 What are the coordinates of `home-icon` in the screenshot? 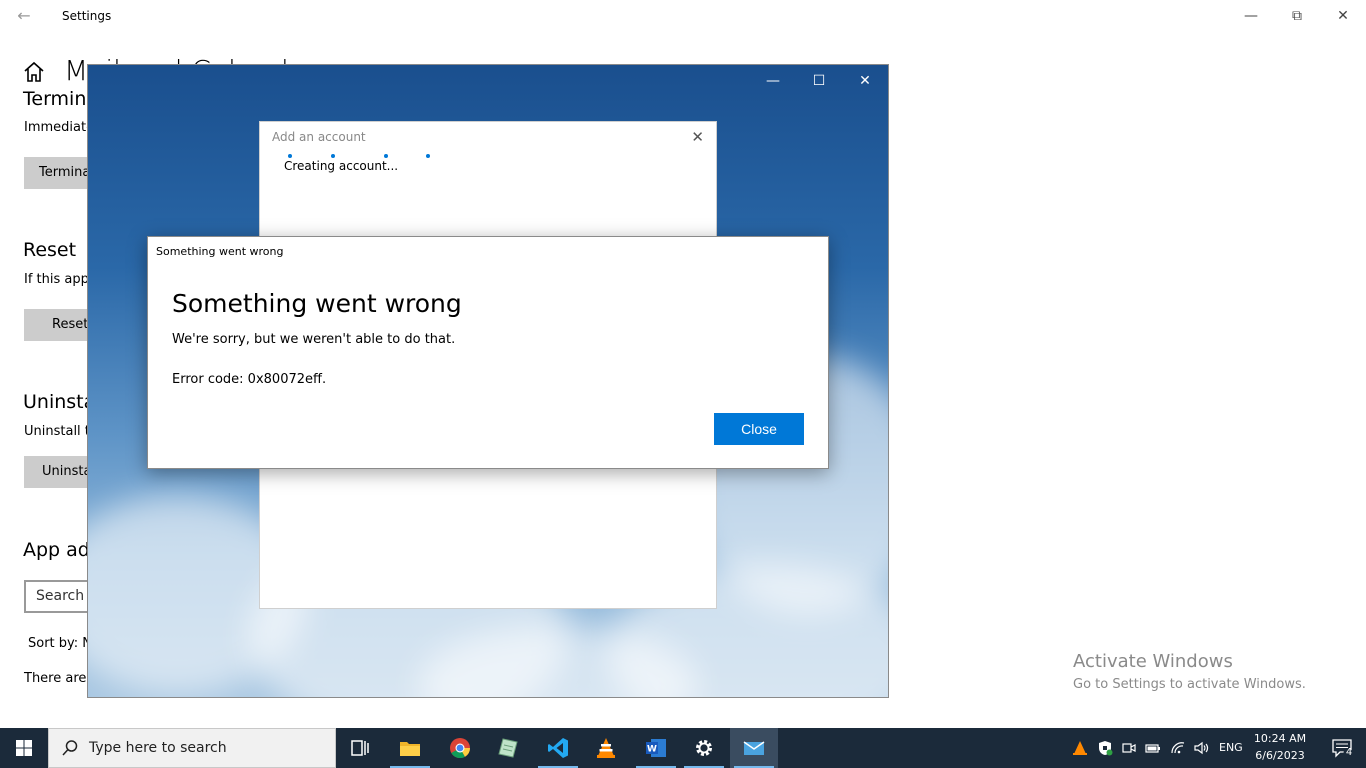 It's located at (34, 72).